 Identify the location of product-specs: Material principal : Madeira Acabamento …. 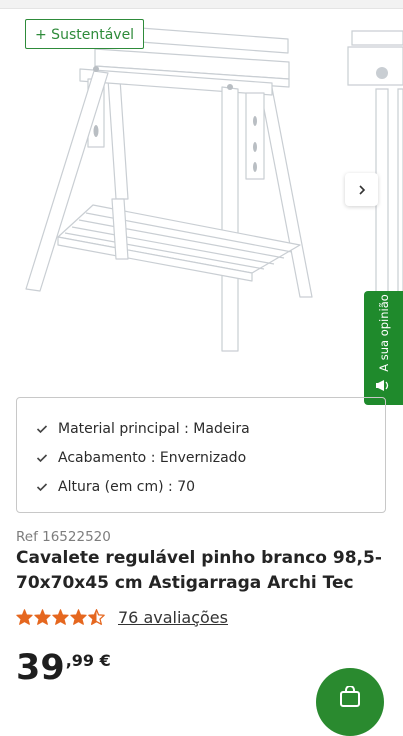
(201, 455).